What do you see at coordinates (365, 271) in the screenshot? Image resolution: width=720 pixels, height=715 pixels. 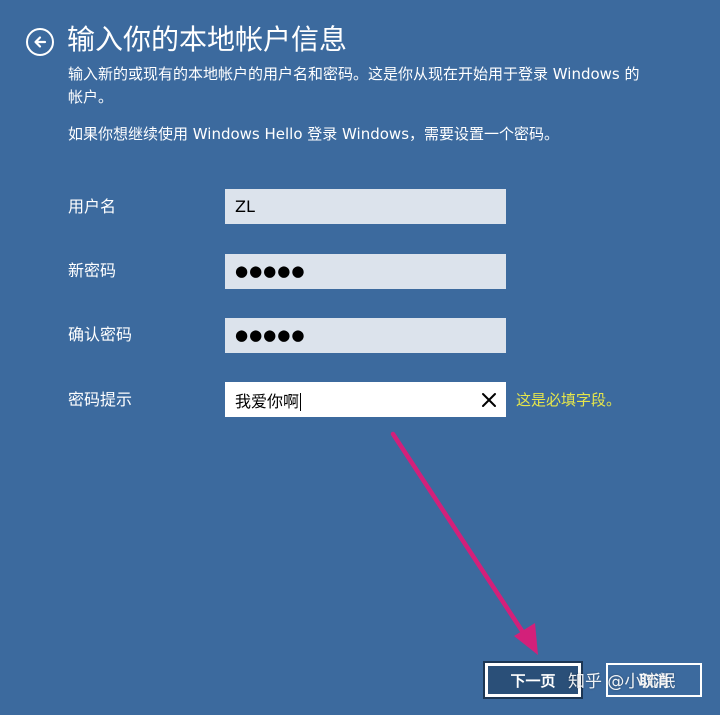 I see `new-password-input: ●●●●●` at bounding box center [365, 271].